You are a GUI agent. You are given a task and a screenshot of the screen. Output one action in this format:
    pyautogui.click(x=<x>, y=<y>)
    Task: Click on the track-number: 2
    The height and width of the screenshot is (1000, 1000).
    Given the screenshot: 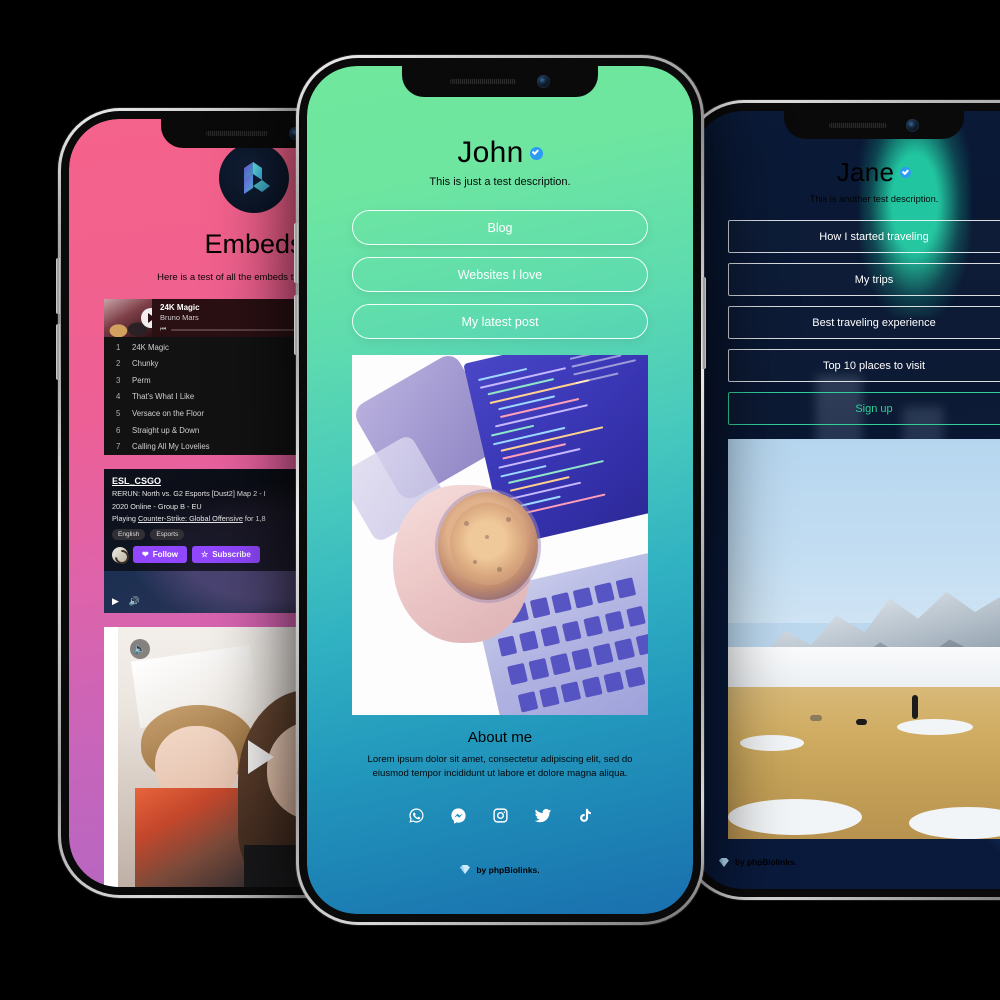 What is the action you would take?
    pyautogui.click(x=118, y=364)
    